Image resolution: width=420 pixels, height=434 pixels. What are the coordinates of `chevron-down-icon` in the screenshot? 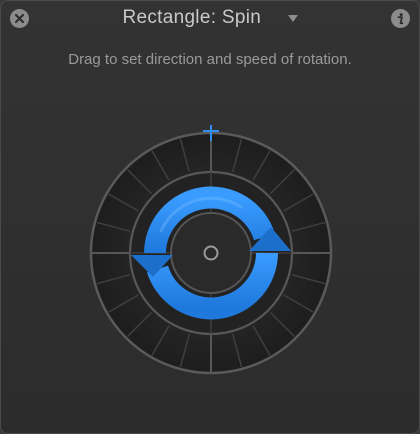 It's located at (292, 18).